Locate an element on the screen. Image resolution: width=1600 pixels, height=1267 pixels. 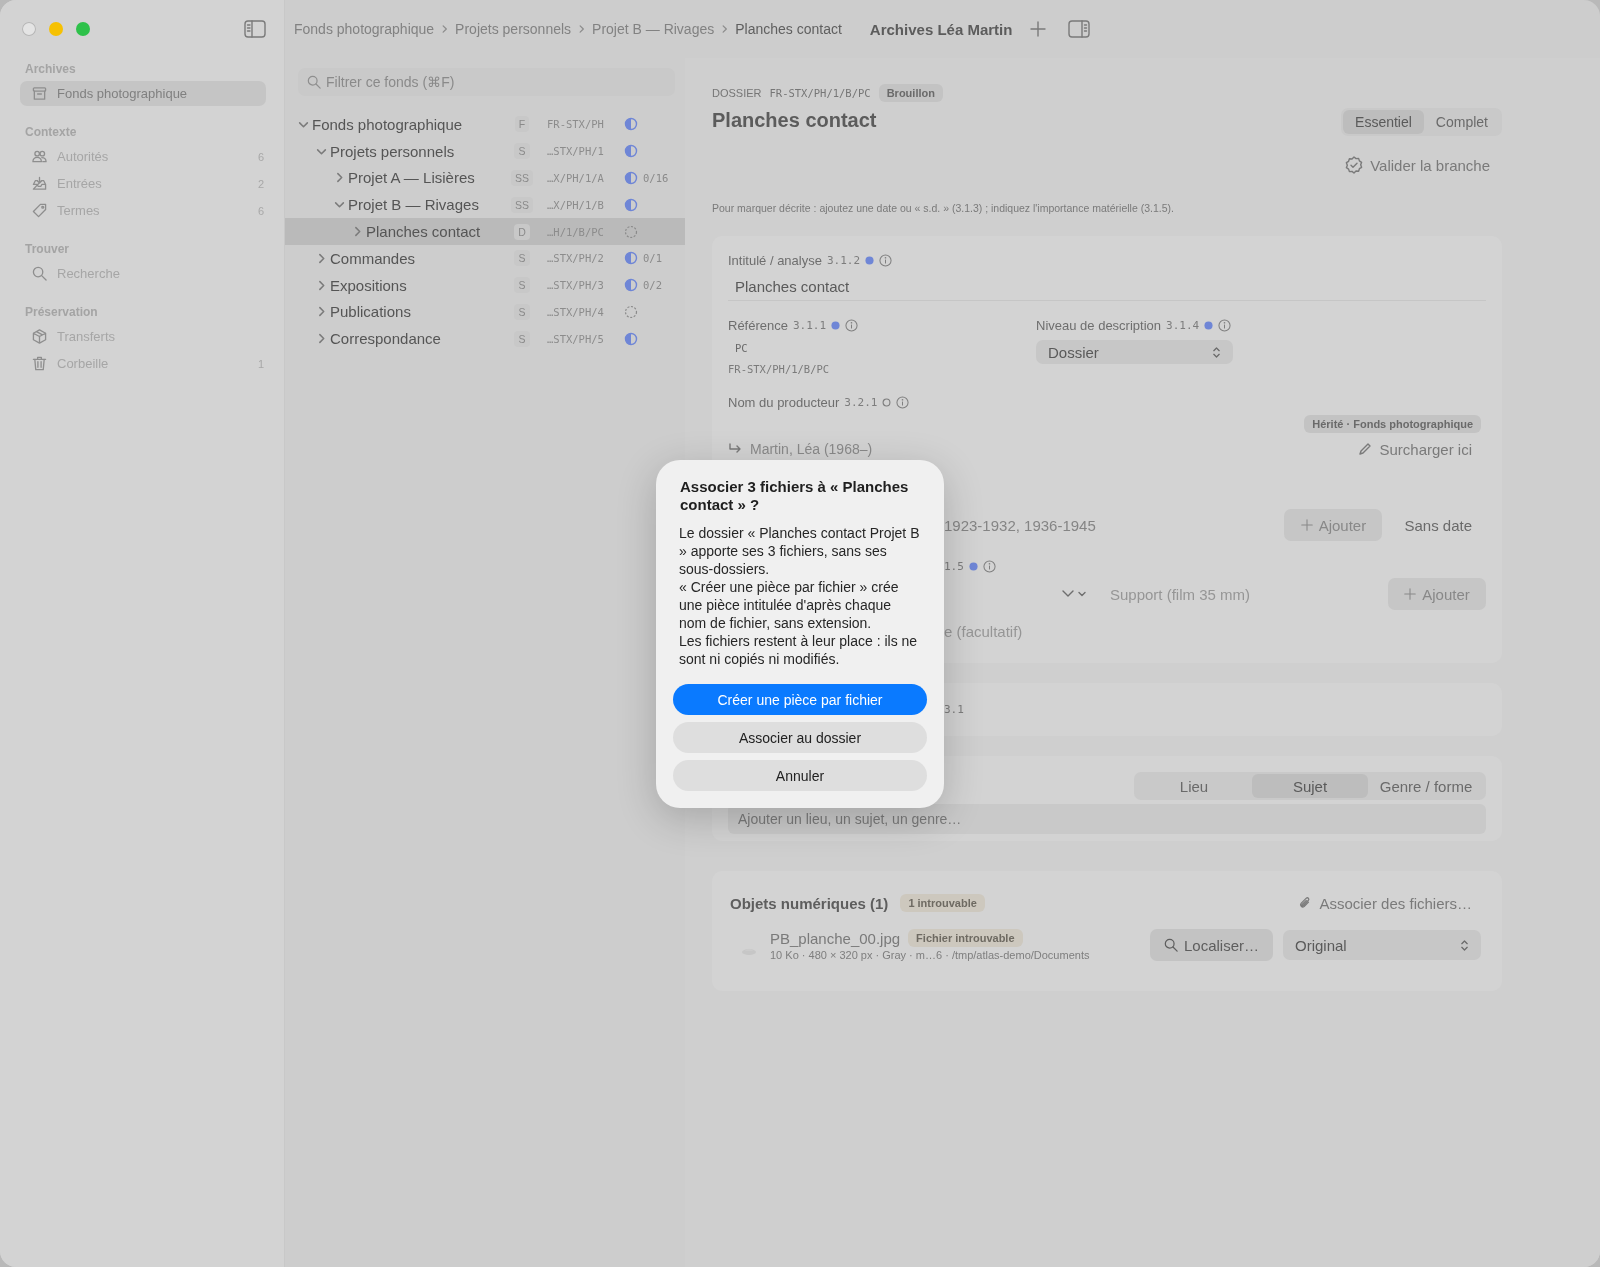
tree-row: Projets personnels S …STX/PH/1 is located at coordinates (485, 151).